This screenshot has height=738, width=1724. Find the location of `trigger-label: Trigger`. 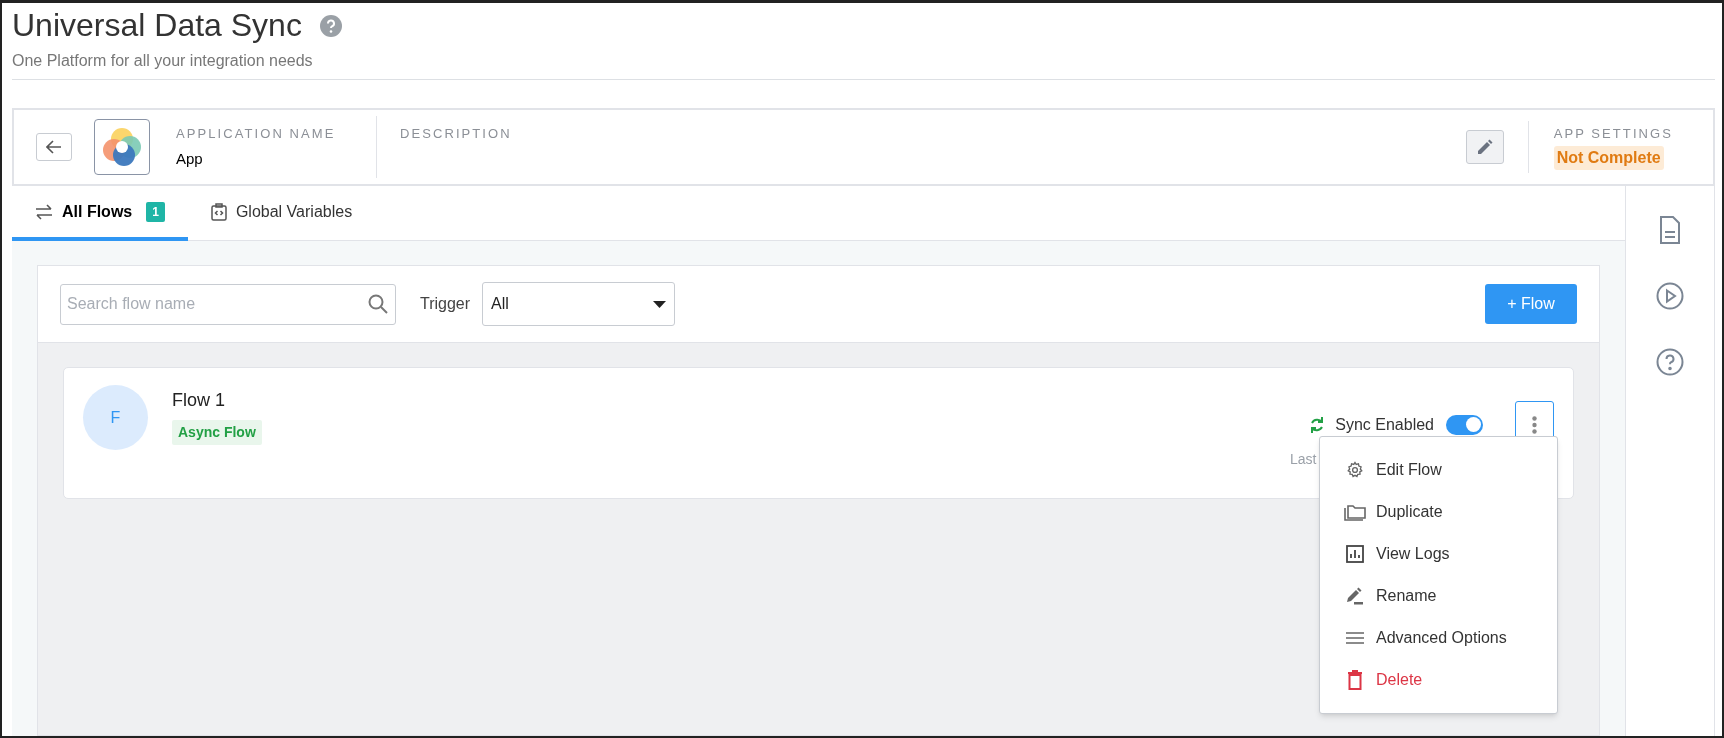

trigger-label: Trigger is located at coordinates (445, 304).